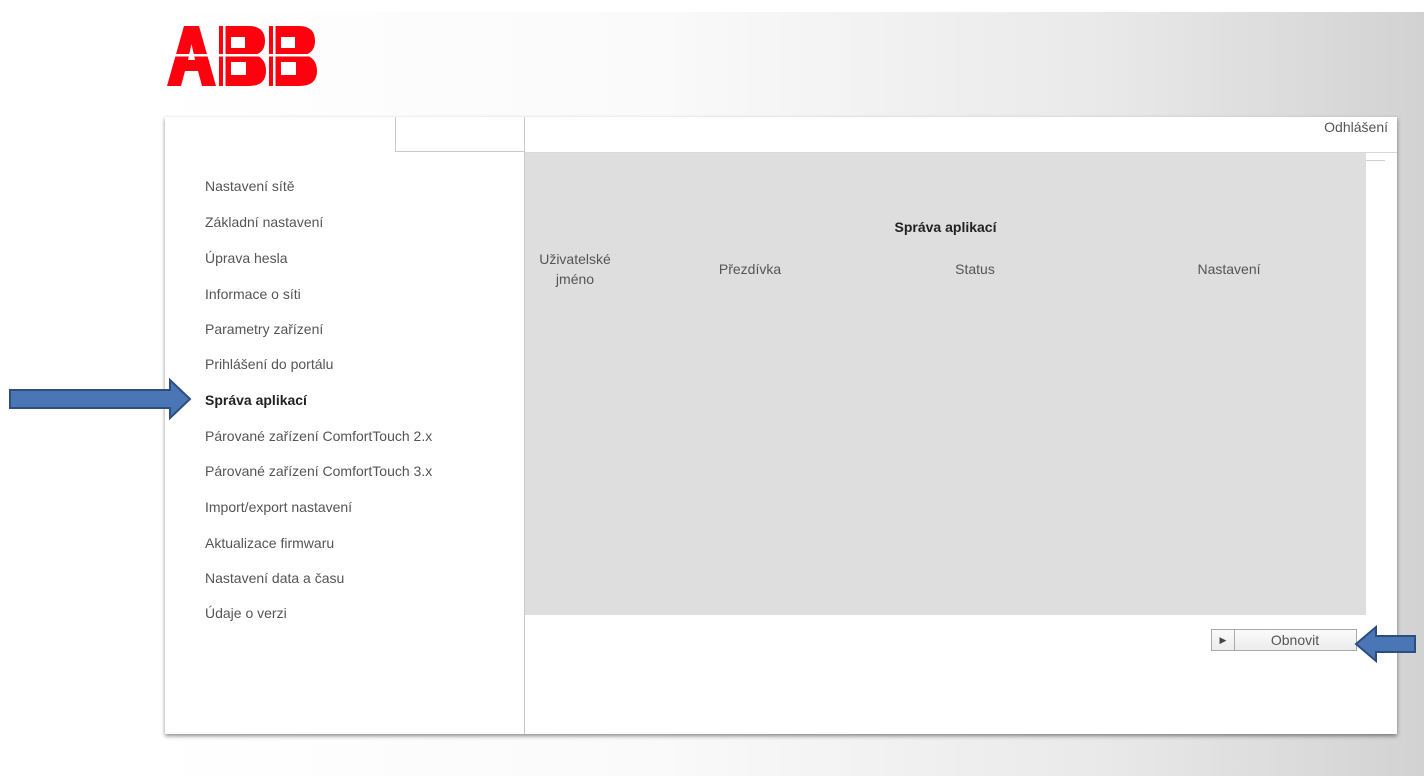 This screenshot has width=1424, height=776. I want to click on sidebar-item-paired-comforttouch-3: Párované zařízení ComfortTouch 3.x, so click(318, 471).